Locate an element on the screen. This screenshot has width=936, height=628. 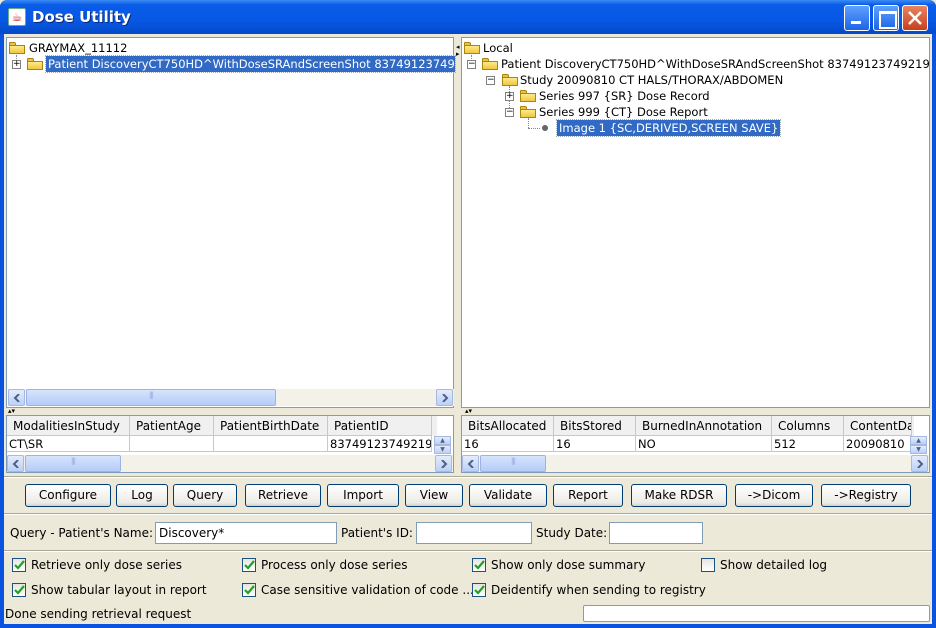
column-header: ContentDa is located at coordinates (878, 426).